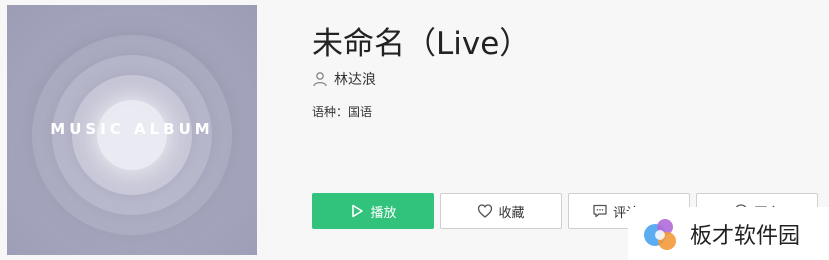 The image size is (829, 260). Describe the element at coordinates (355, 79) in the screenshot. I see `artist-name-link: 林达浪` at that location.